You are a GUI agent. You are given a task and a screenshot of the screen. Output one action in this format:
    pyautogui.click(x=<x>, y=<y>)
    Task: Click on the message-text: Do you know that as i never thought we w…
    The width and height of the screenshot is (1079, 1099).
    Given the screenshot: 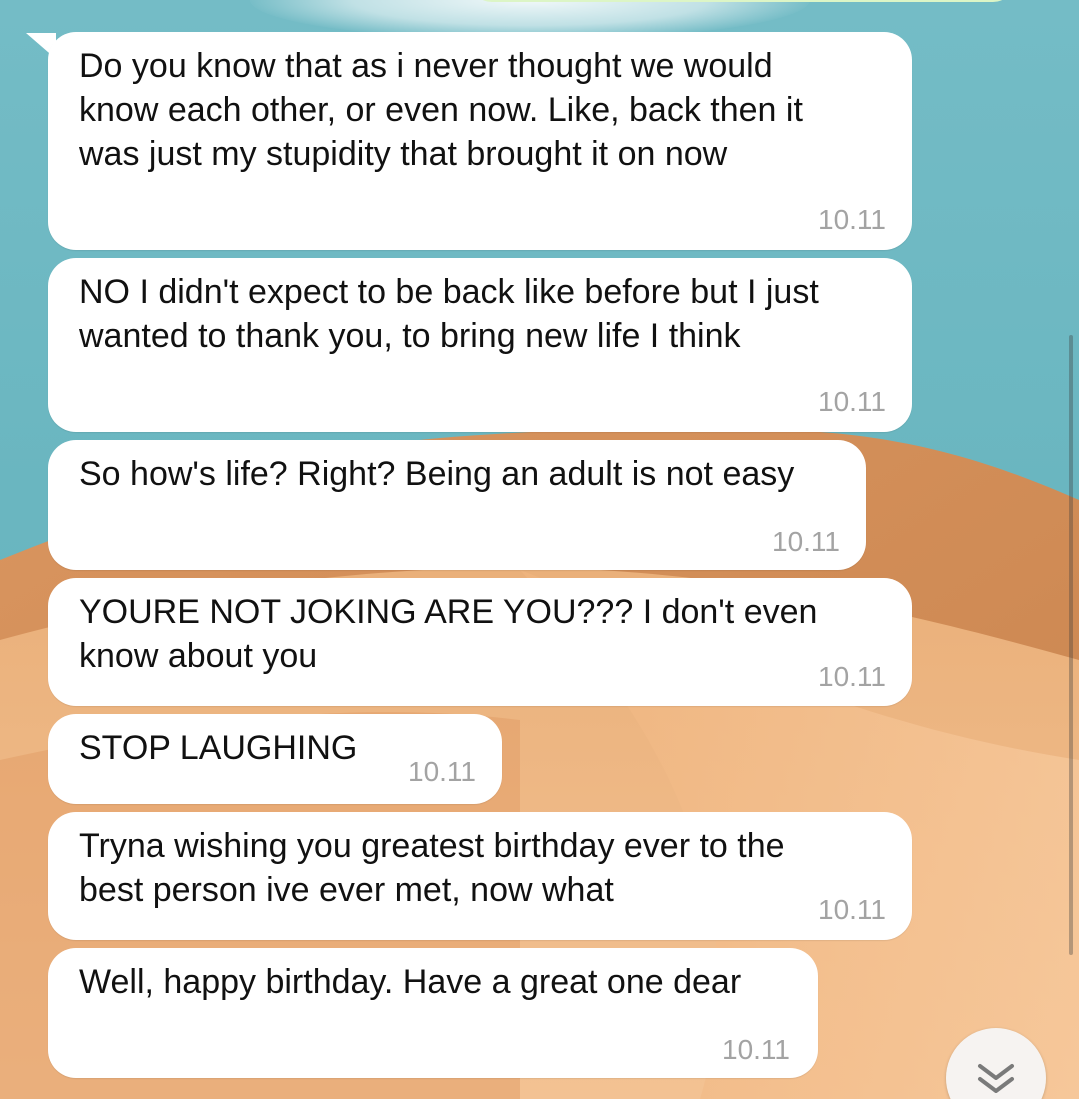 What is the action you would take?
    pyautogui.click(x=441, y=110)
    